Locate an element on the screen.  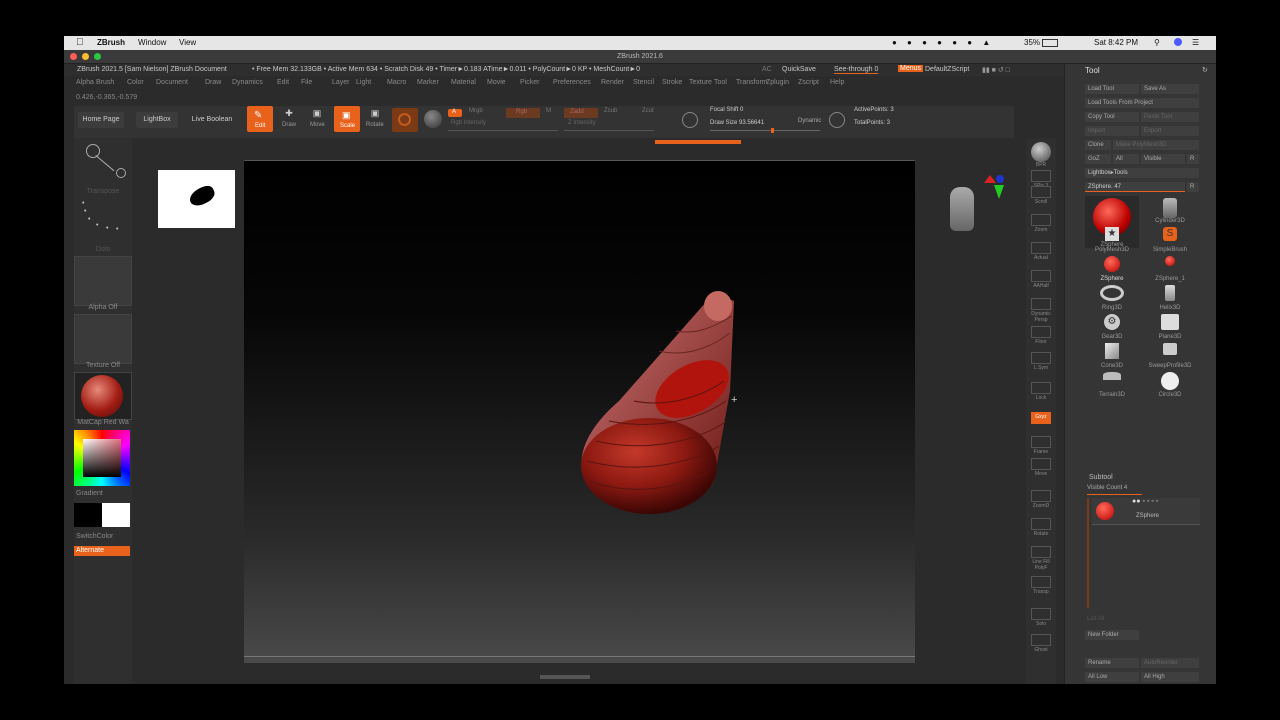
r-button-2: R is located at coordinates (1193, 187).